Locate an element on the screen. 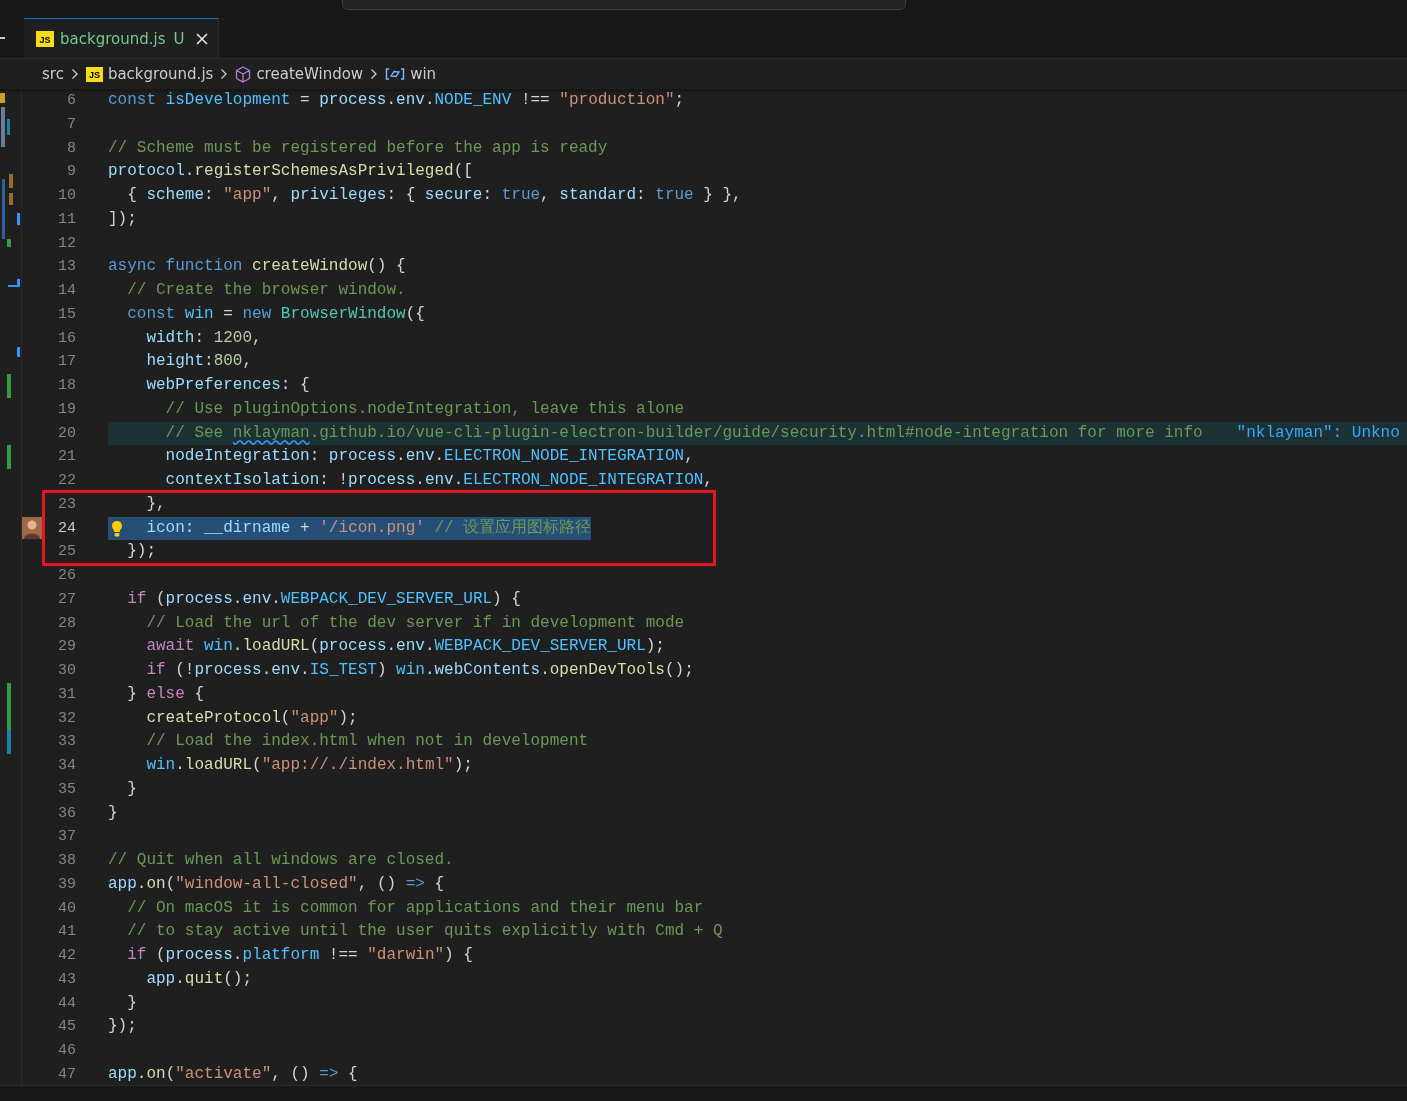 Image resolution: width=1407 pixels, height=1101 pixels. code-line: height:800, is located at coordinates (199, 362).